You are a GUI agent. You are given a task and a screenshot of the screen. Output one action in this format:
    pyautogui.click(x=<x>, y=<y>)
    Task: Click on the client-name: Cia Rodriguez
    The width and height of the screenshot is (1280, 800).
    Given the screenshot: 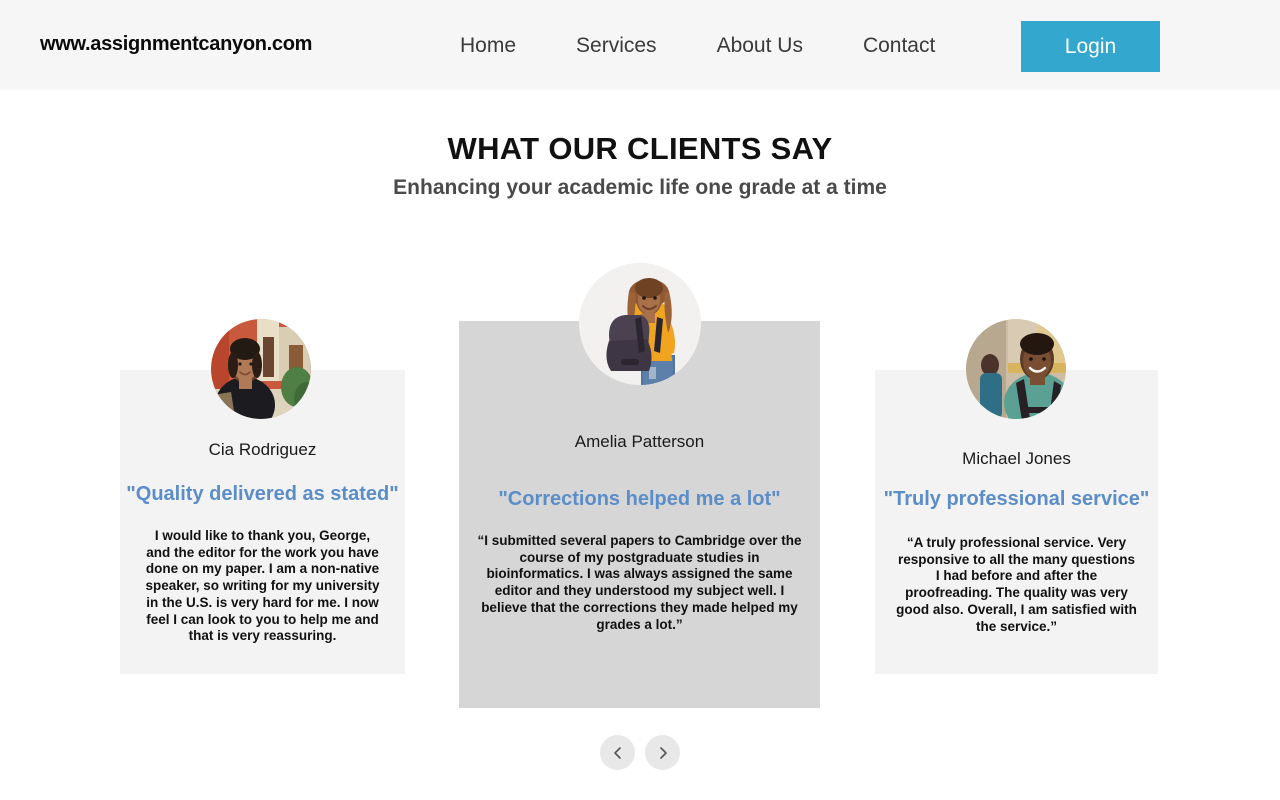 What is the action you would take?
    pyautogui.click(x=262, y=449)
    